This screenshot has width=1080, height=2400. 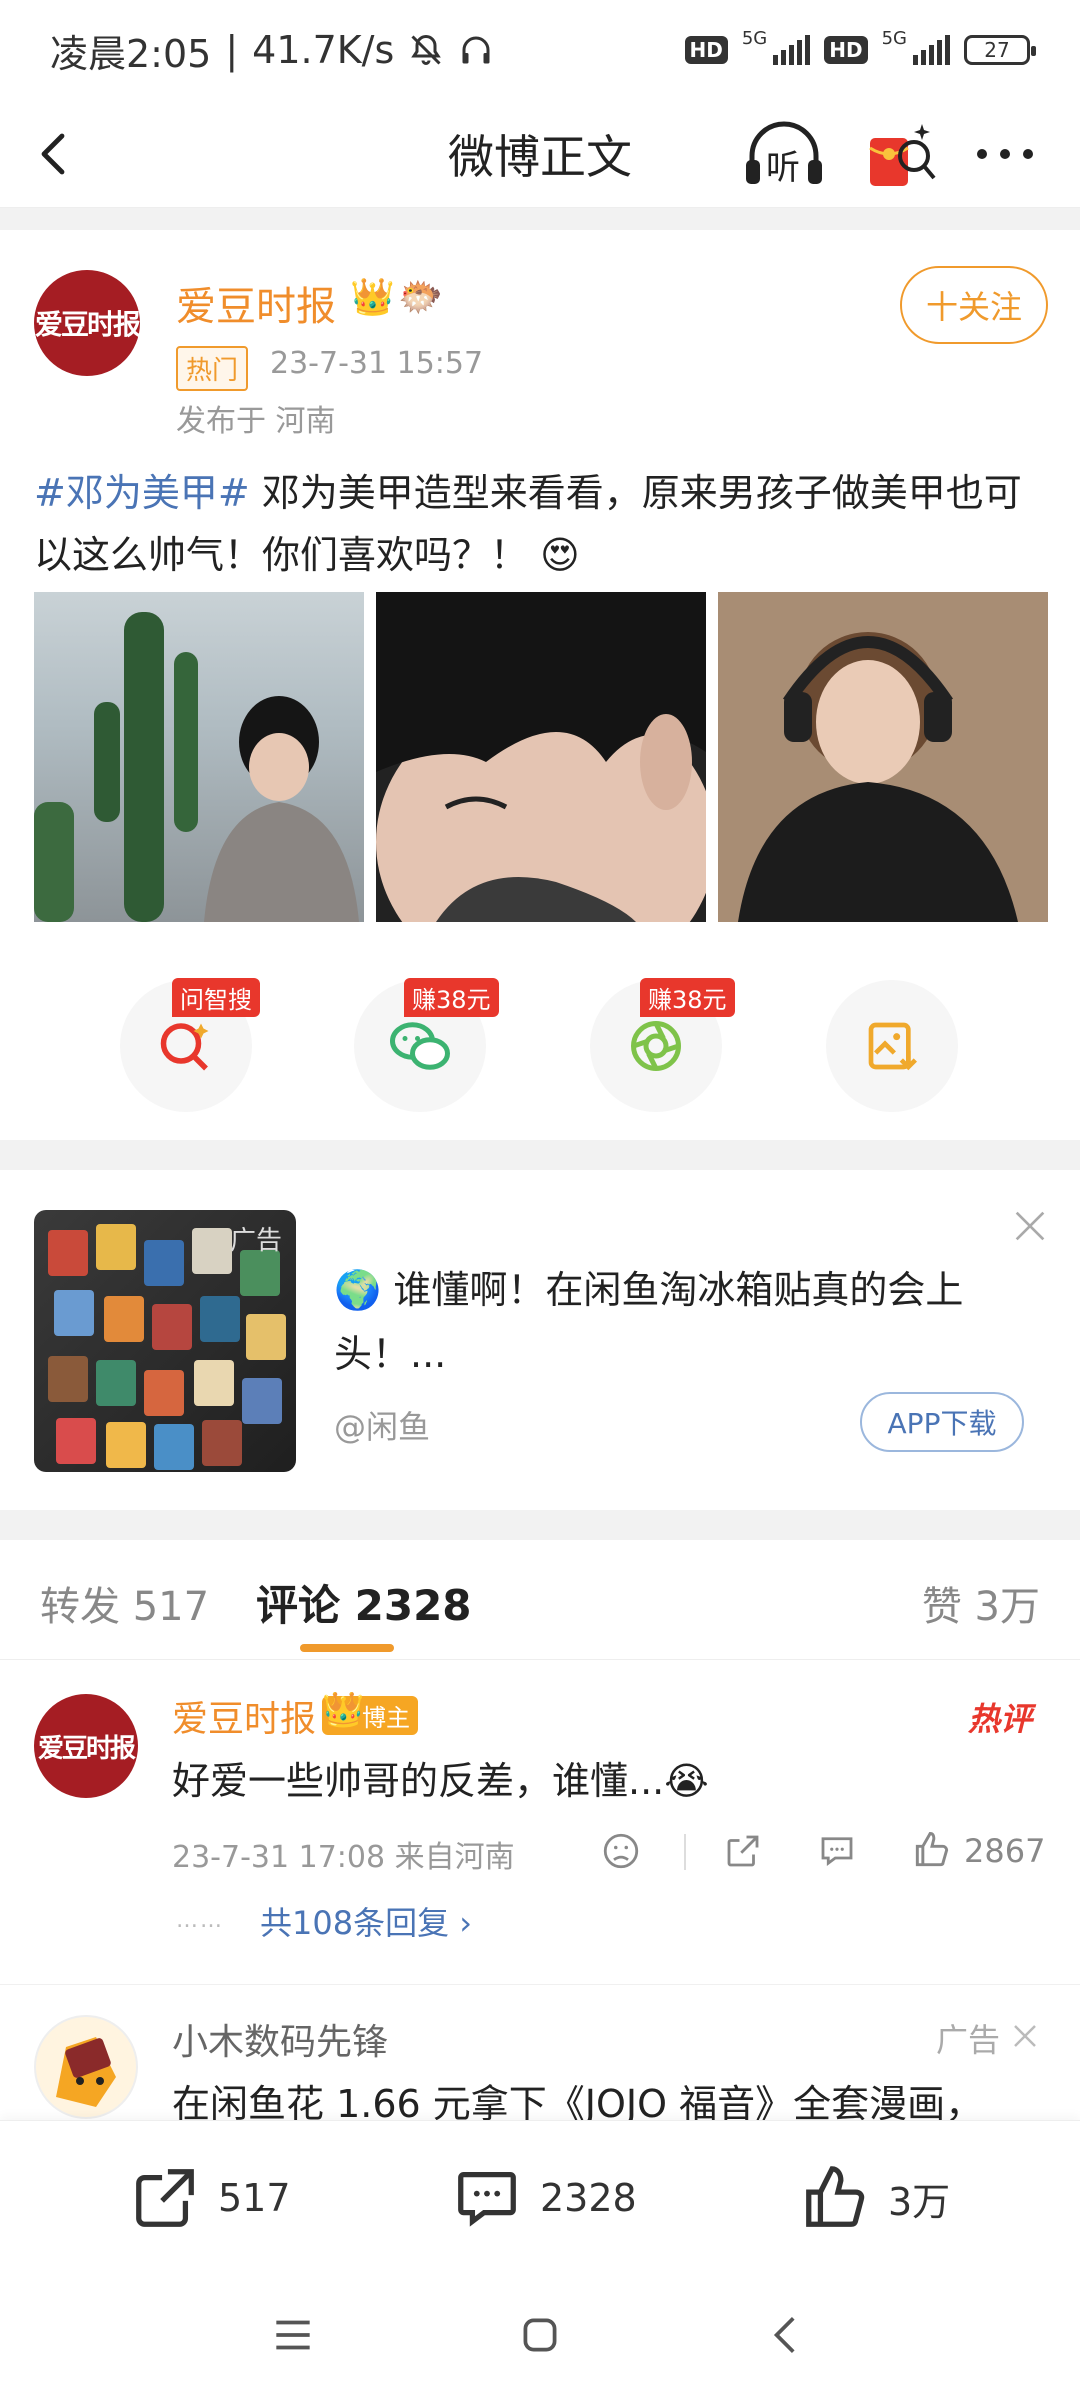 I want to click on emoji: 😍, so click(x=560, y=555).